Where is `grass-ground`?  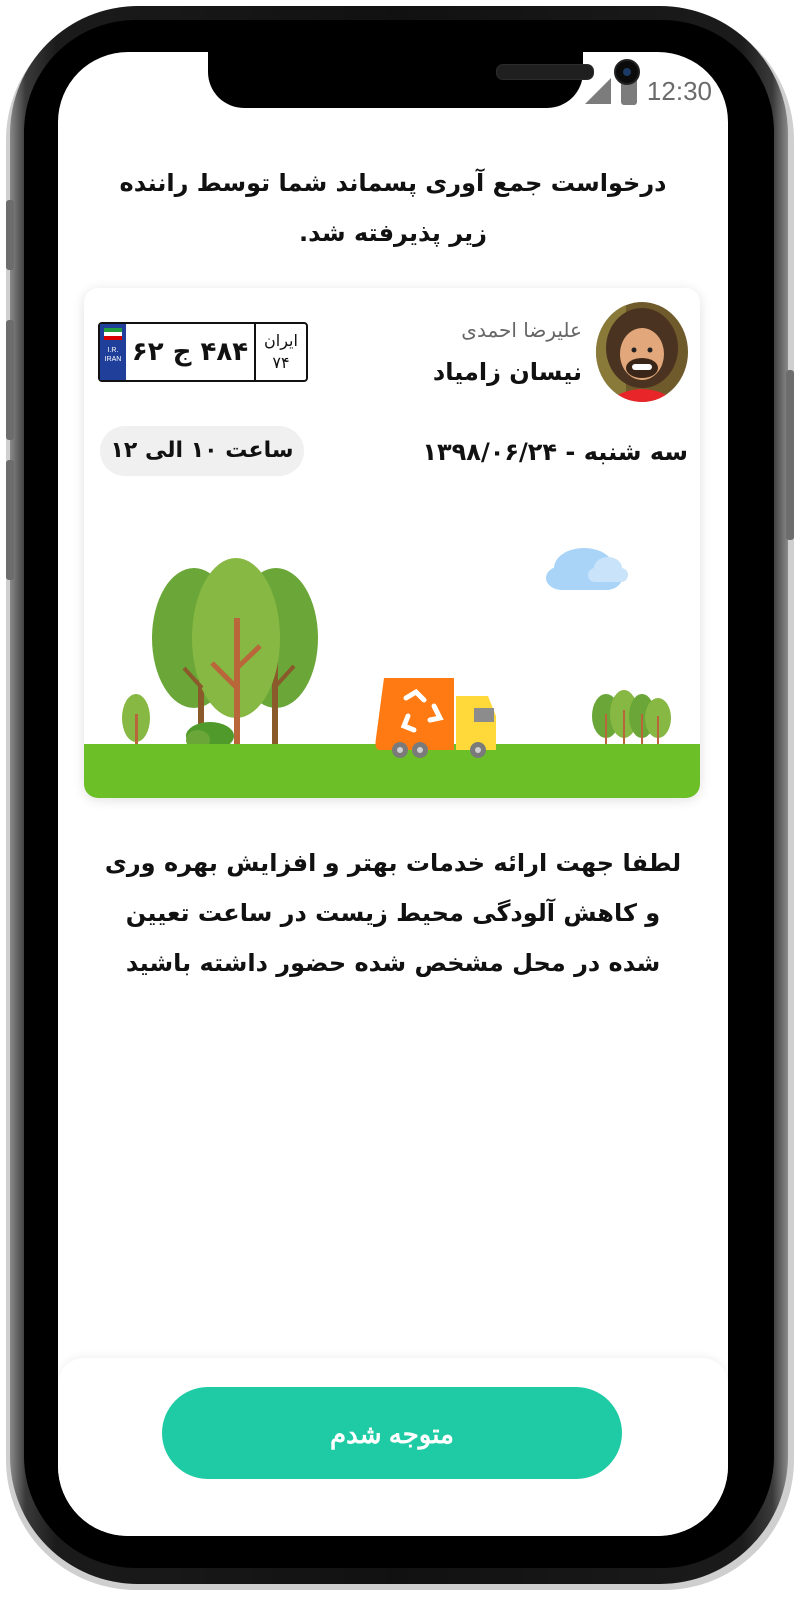
grass-ground is located at coordinates (392, 771).